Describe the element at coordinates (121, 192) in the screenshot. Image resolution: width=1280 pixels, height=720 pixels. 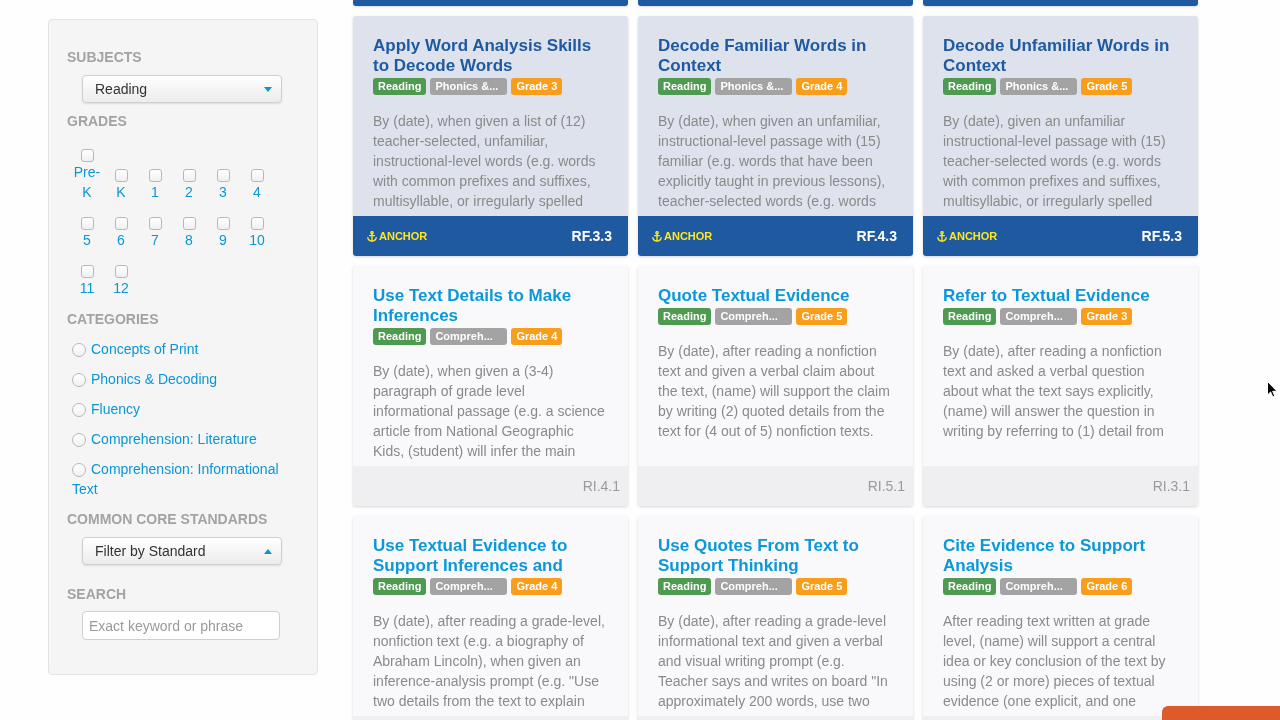
I see `grade-label: K` at that location.